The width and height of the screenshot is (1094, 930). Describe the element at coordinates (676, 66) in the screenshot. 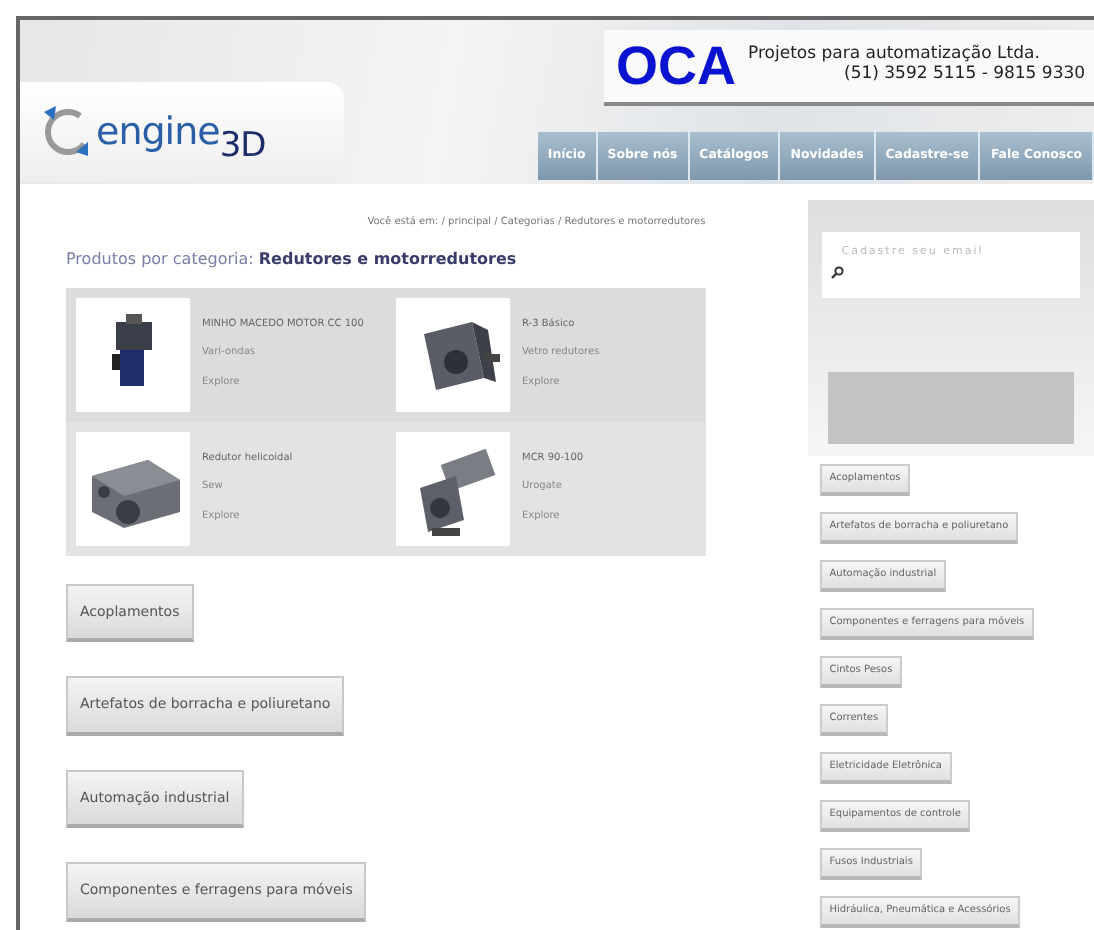

I see `brand-name: OCA` at that location.